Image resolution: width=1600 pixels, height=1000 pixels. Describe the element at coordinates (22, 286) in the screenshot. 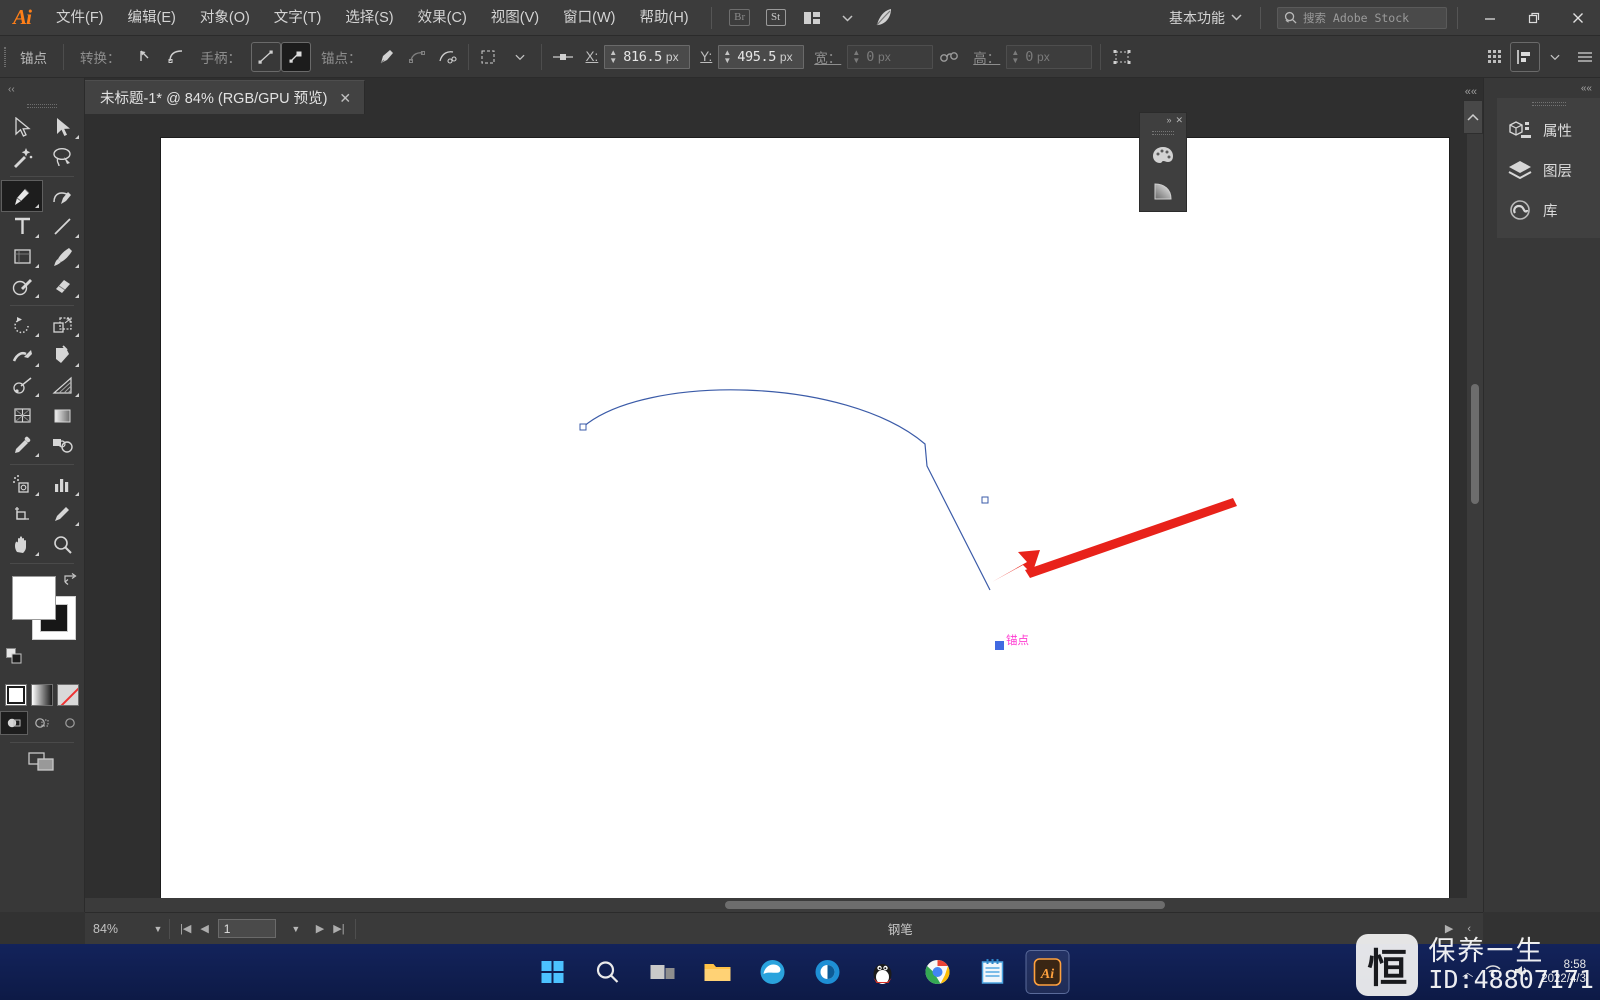

I see `shaper-tool` at that location.